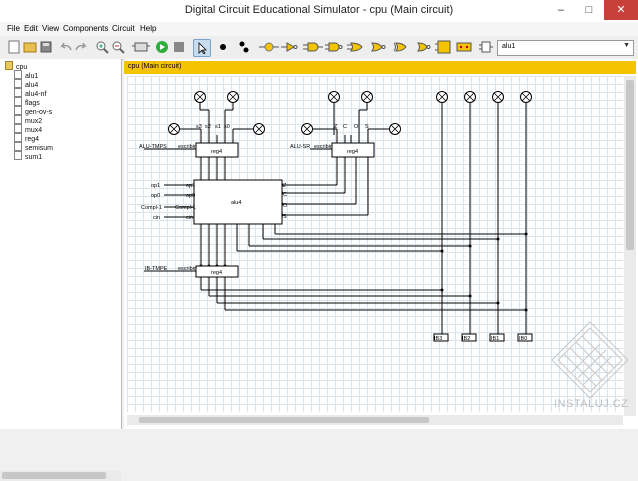 The width and height of the screenshot is (638, 481). I want to click on reg4-sr-label: reg4, so click(352, 152).